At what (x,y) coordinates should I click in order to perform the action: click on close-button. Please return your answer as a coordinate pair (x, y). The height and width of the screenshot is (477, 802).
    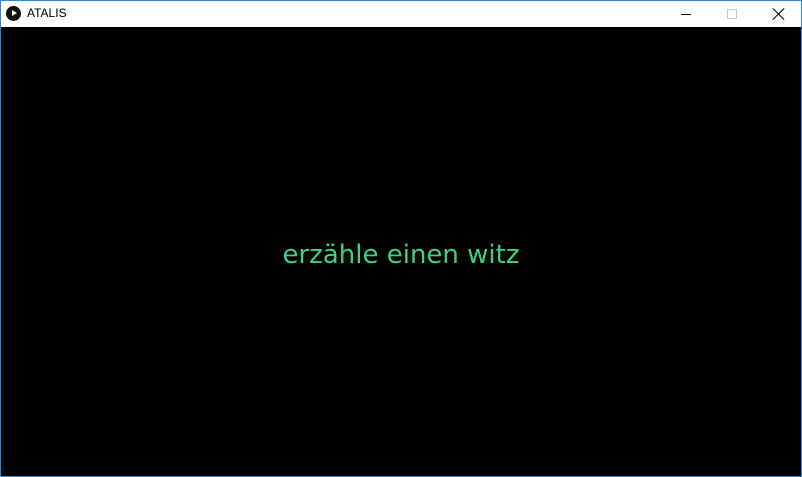
    Looking at the image, I should click on (778, 14).